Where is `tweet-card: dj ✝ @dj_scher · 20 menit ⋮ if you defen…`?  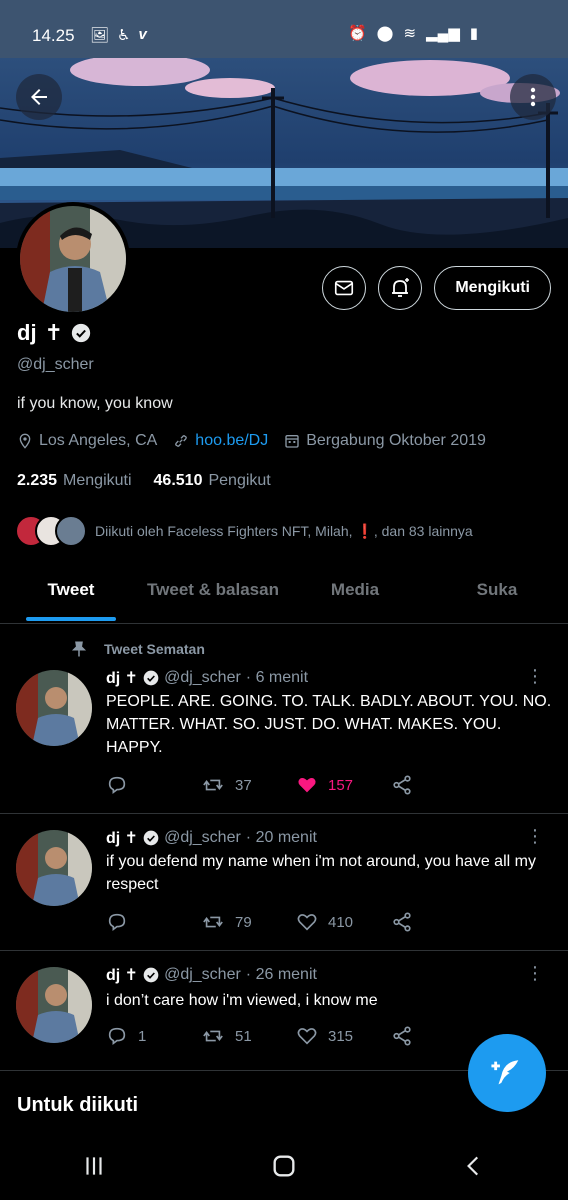 tweet-card: dj ✝ @dj_scher · 20 menit ⋮ if you defen… is located at coordinates (284, 882).